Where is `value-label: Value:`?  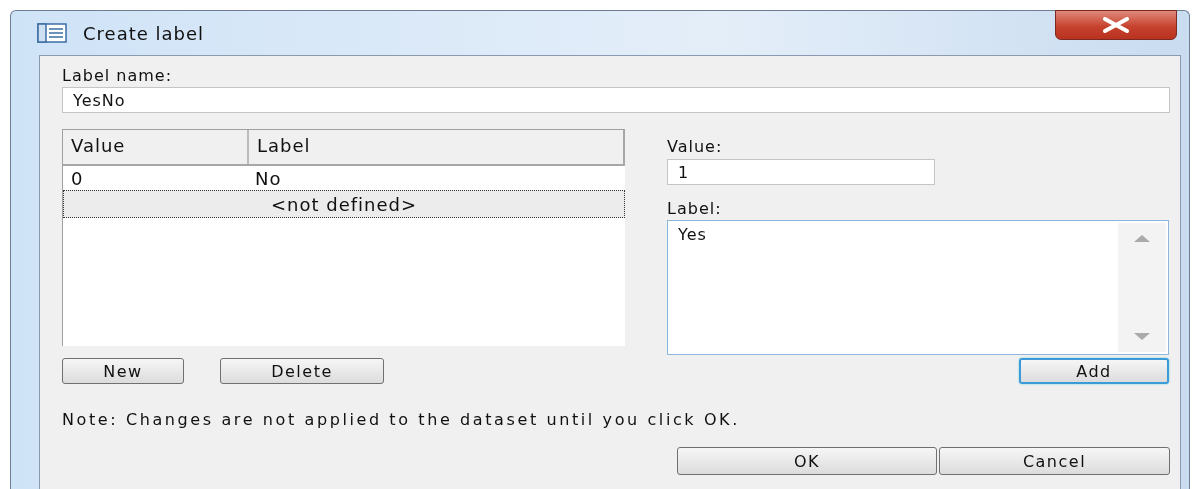
value-label: Value: is located at coordinates (695, 146).